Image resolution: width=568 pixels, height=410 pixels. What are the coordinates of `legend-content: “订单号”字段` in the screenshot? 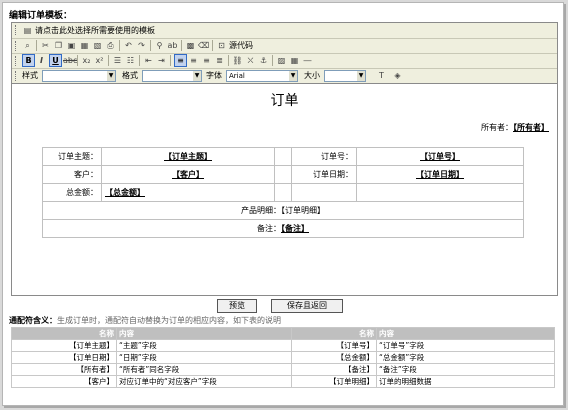 It's located at (465, 345).